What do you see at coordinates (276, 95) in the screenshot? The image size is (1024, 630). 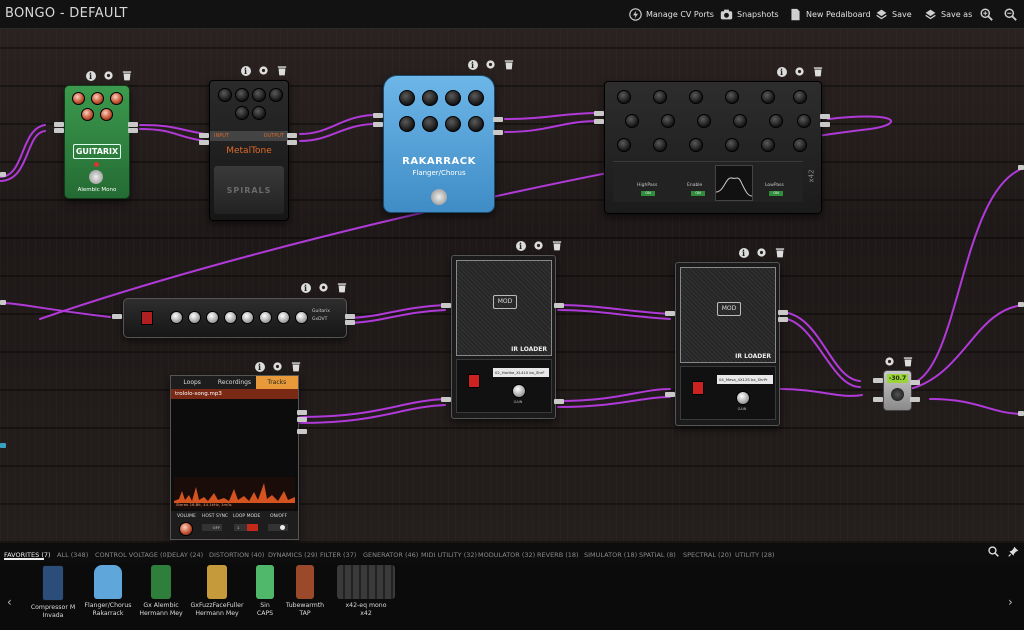 I see `knob-level` at bounding box center [276, 95].